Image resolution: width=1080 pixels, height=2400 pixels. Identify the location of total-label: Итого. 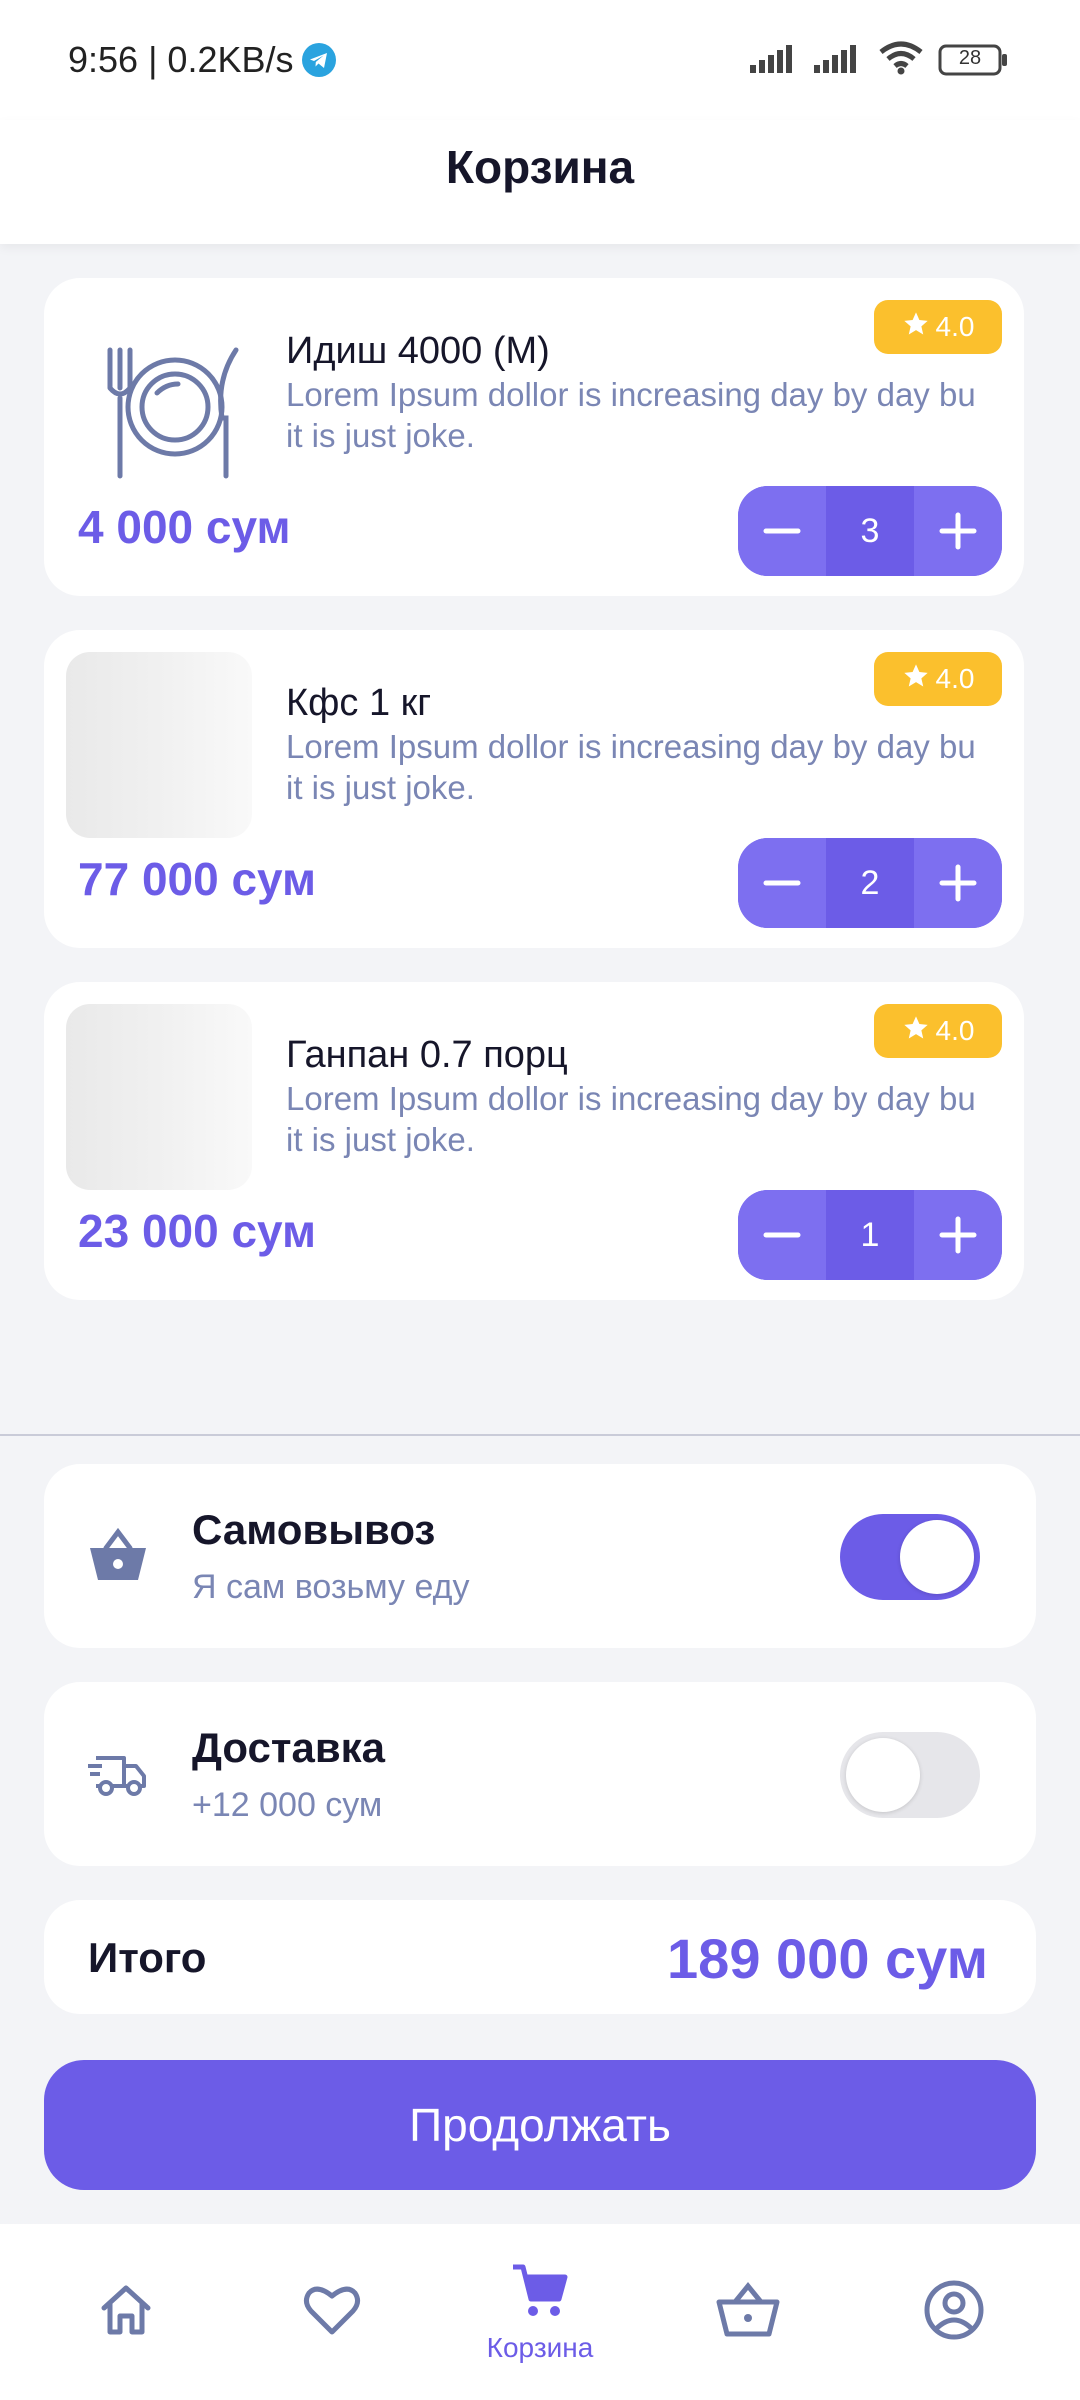
(147, 1957).